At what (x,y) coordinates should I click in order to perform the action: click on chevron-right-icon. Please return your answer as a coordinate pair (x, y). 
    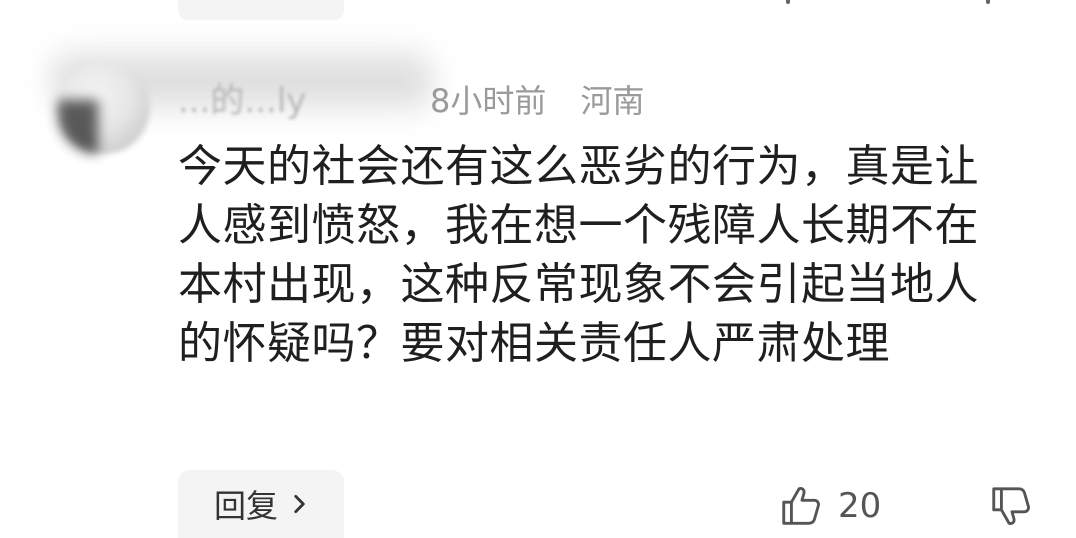
    Looking at the image, I should click on (299, 504).